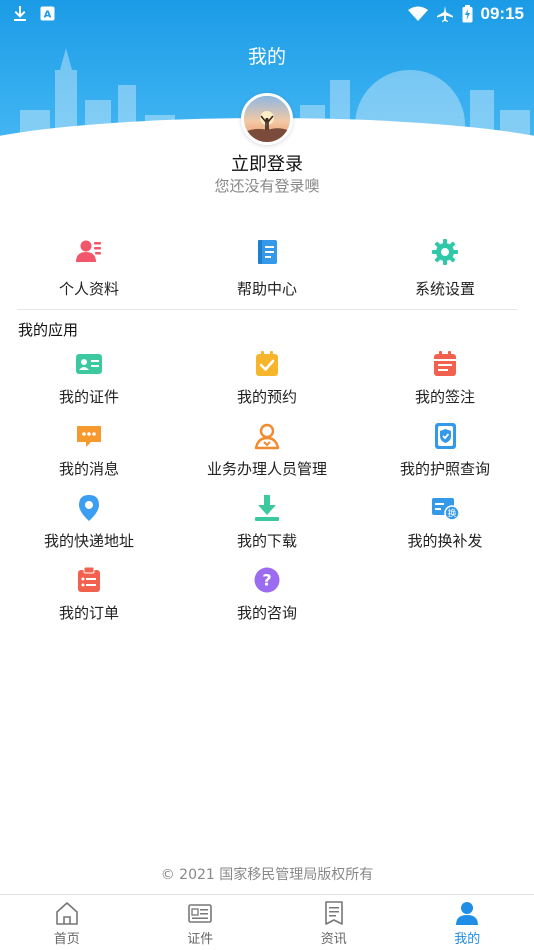 The height and width of the screenshot is (950, 534). Describe the element at coordinates (89, 364) in the screenshot. I see `id-card-icon` at that location.